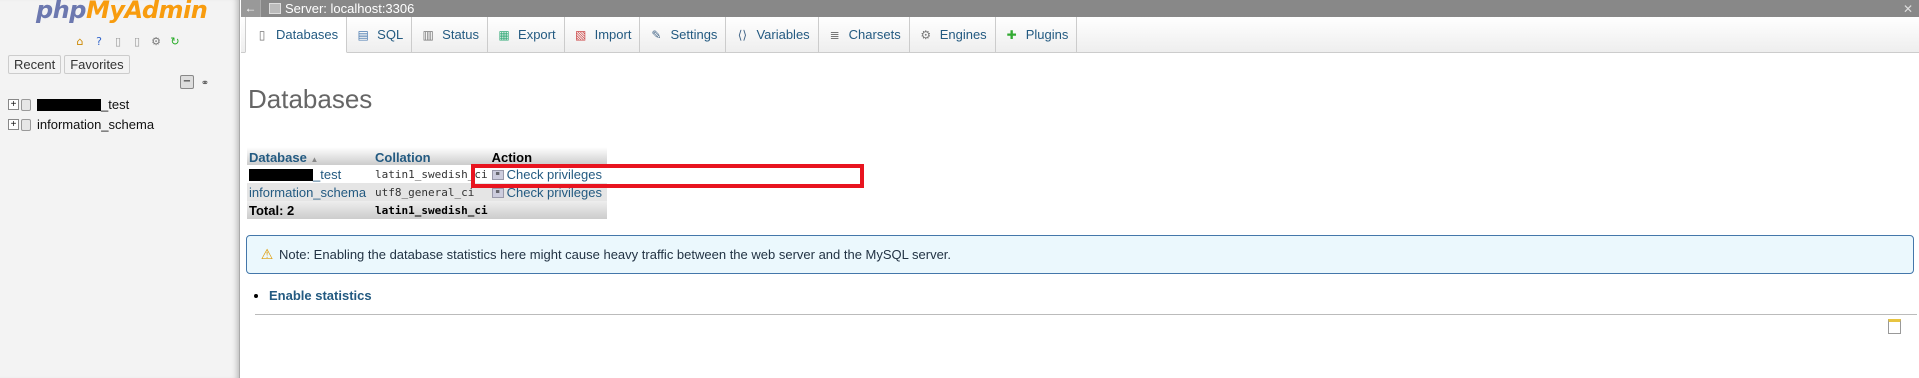  Describe the element at coordinates (783, 34) in the screenshot. I see `tab-label: Variables` at that location.